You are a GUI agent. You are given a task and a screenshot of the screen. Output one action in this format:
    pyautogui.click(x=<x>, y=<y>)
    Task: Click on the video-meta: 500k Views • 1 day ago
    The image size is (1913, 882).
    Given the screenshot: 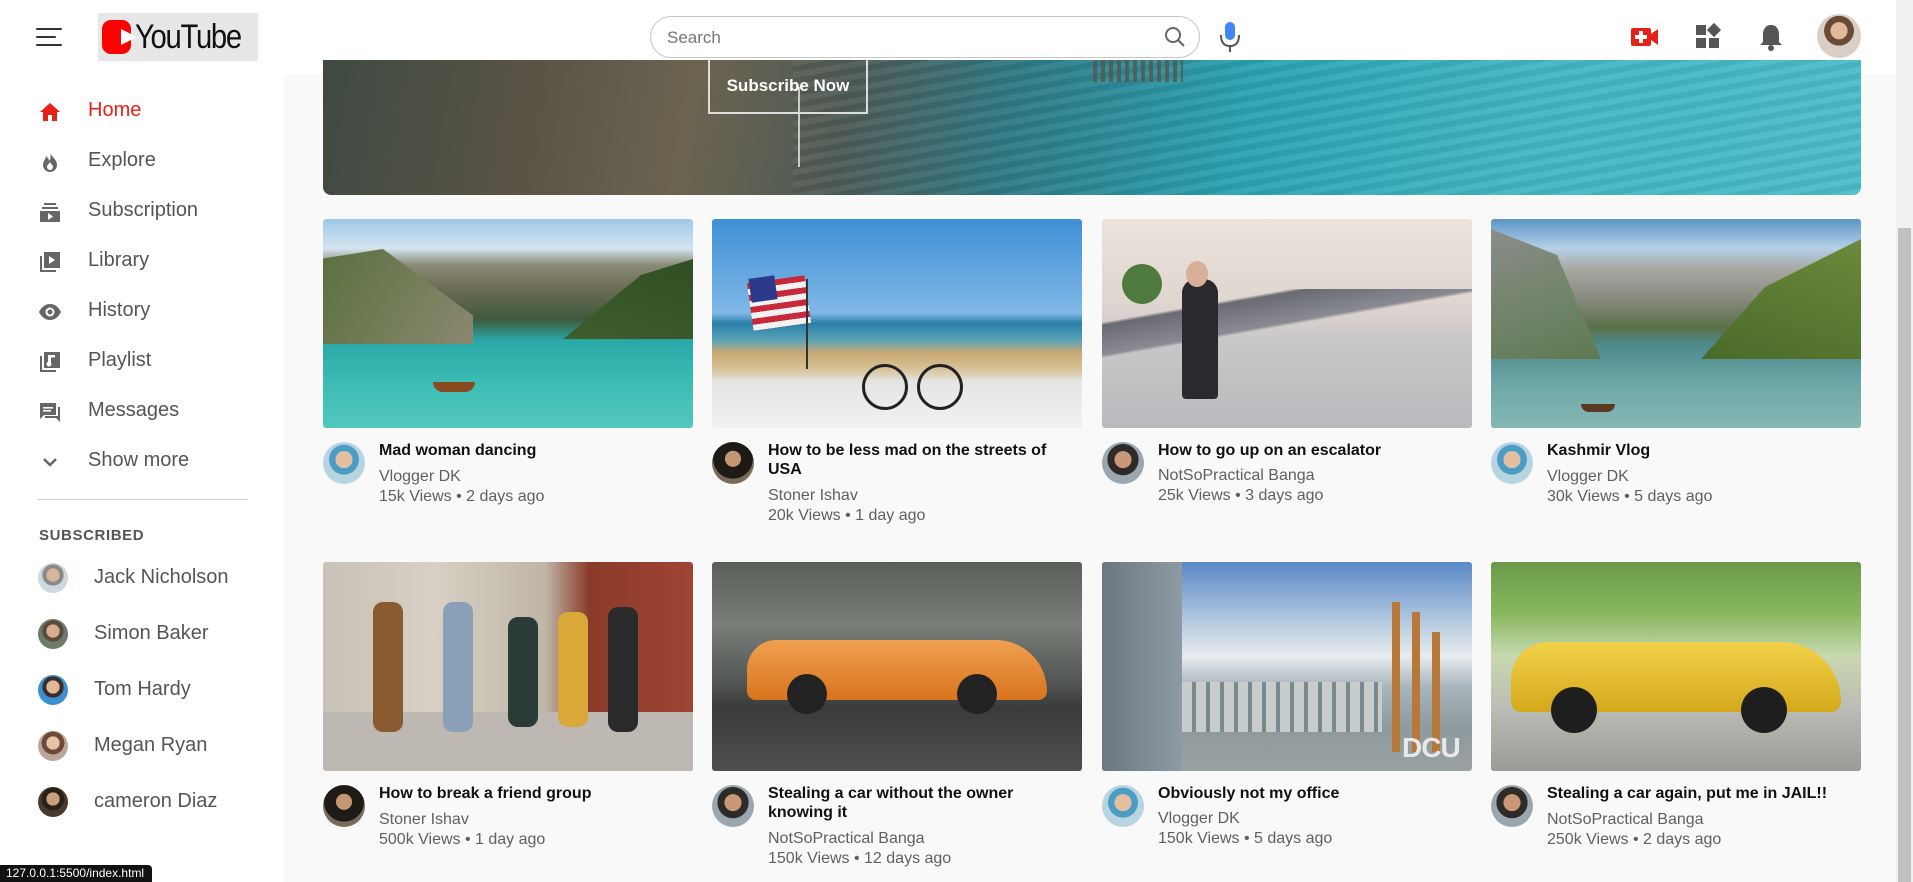 What is the action you would take?
    pyautogui.click(x=462, y=839)
    